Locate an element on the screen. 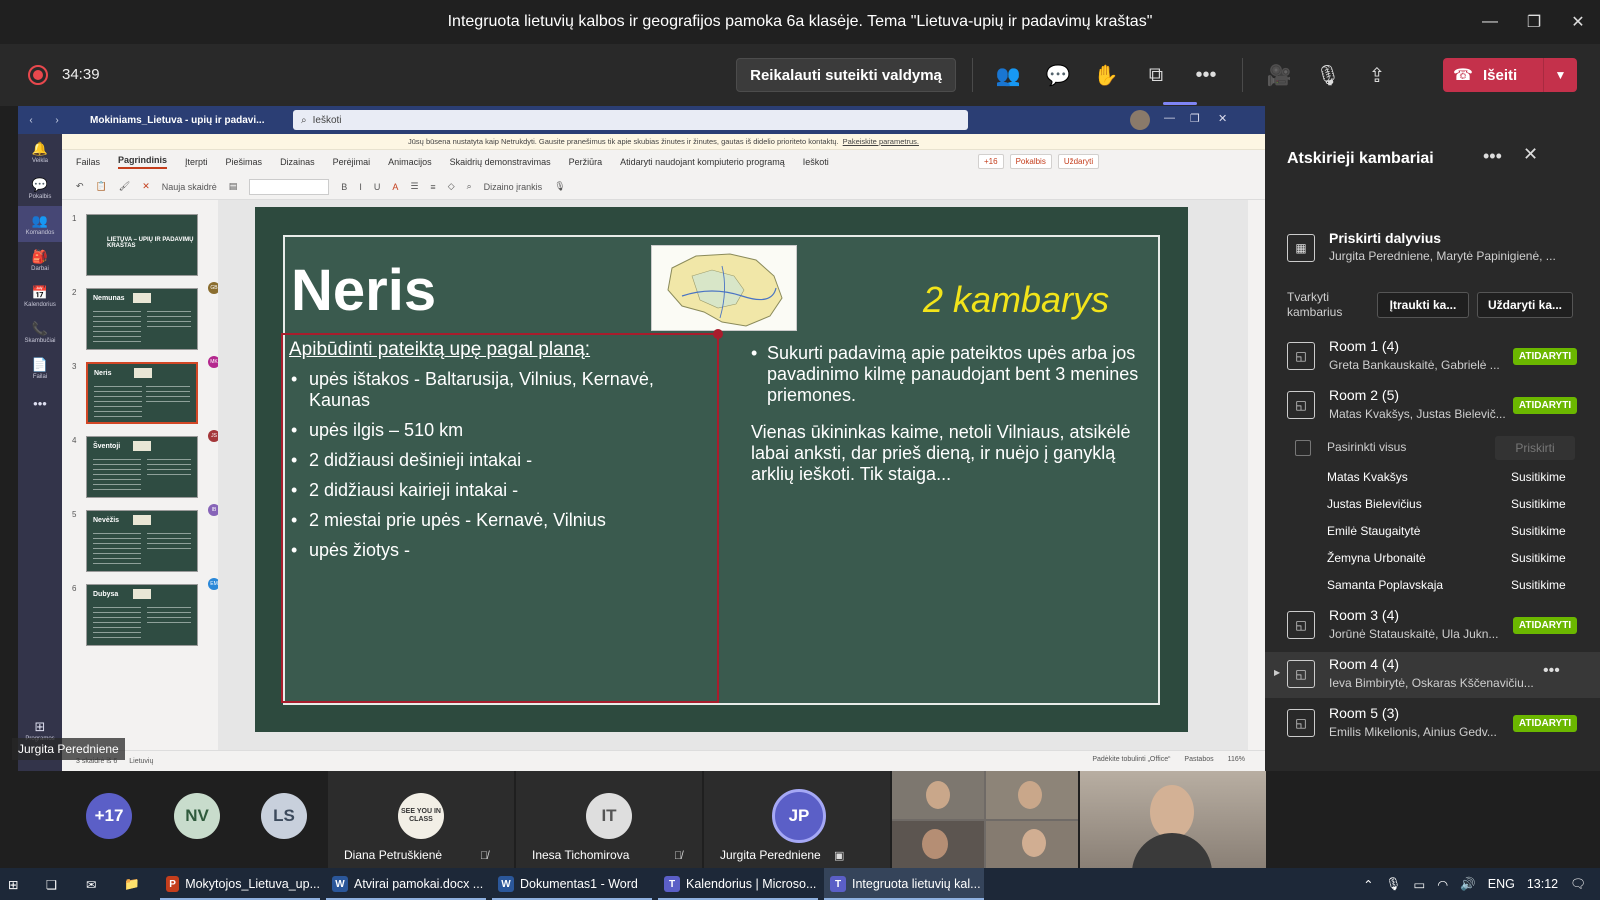  room-more-icon: ••• is located at coordinates (1551, 671).